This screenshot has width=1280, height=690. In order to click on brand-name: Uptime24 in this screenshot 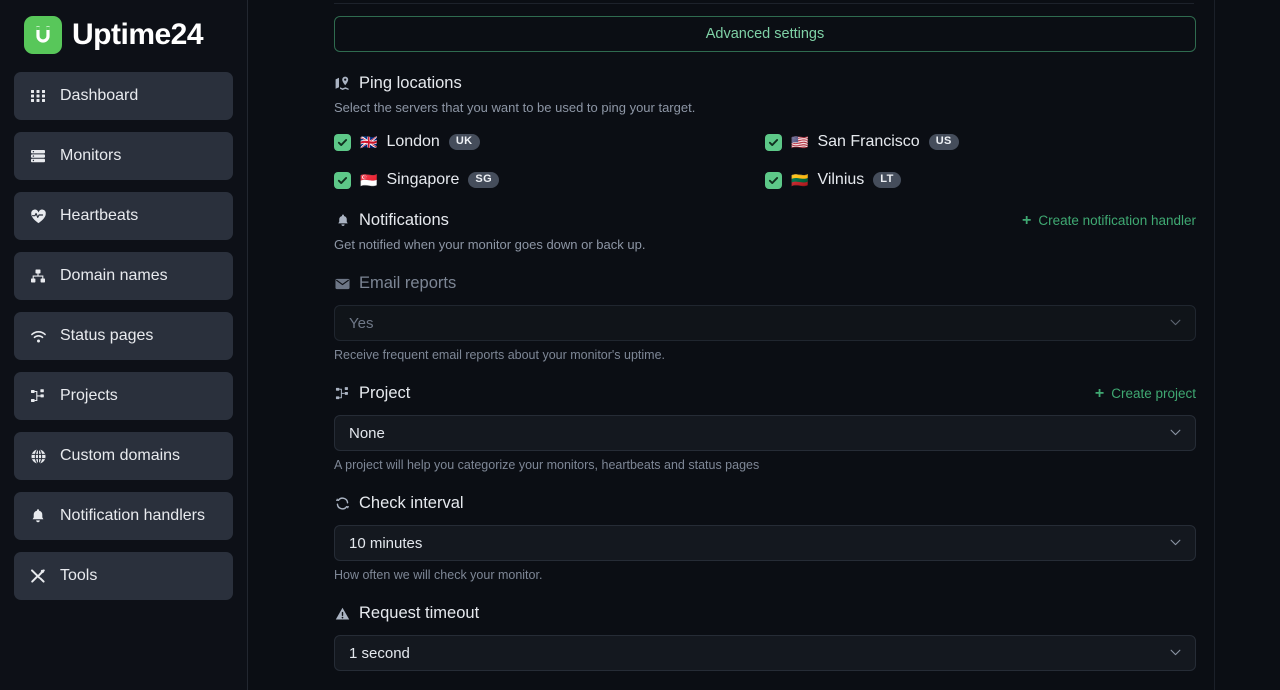, I will do `click(138, 34)`.